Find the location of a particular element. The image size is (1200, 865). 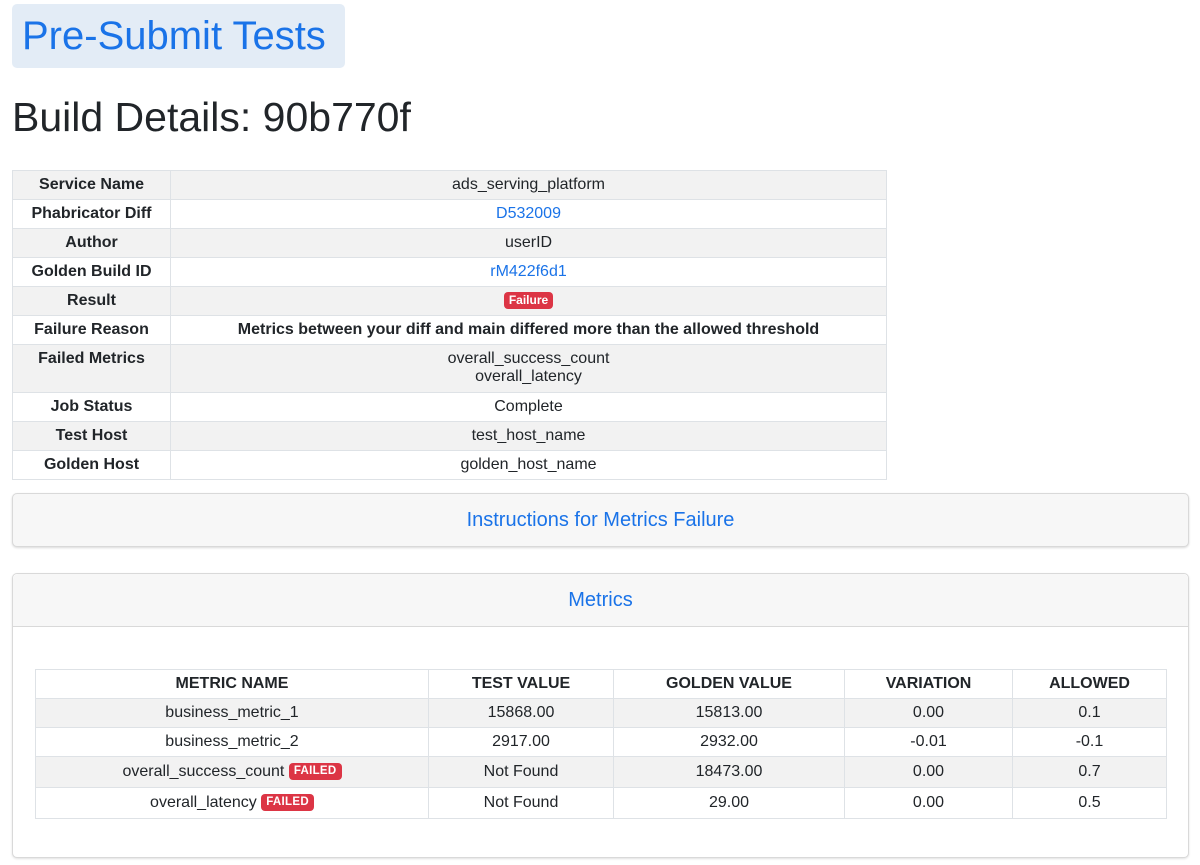

detail-row-result: Result Failure is located at coordinates (449, 301).